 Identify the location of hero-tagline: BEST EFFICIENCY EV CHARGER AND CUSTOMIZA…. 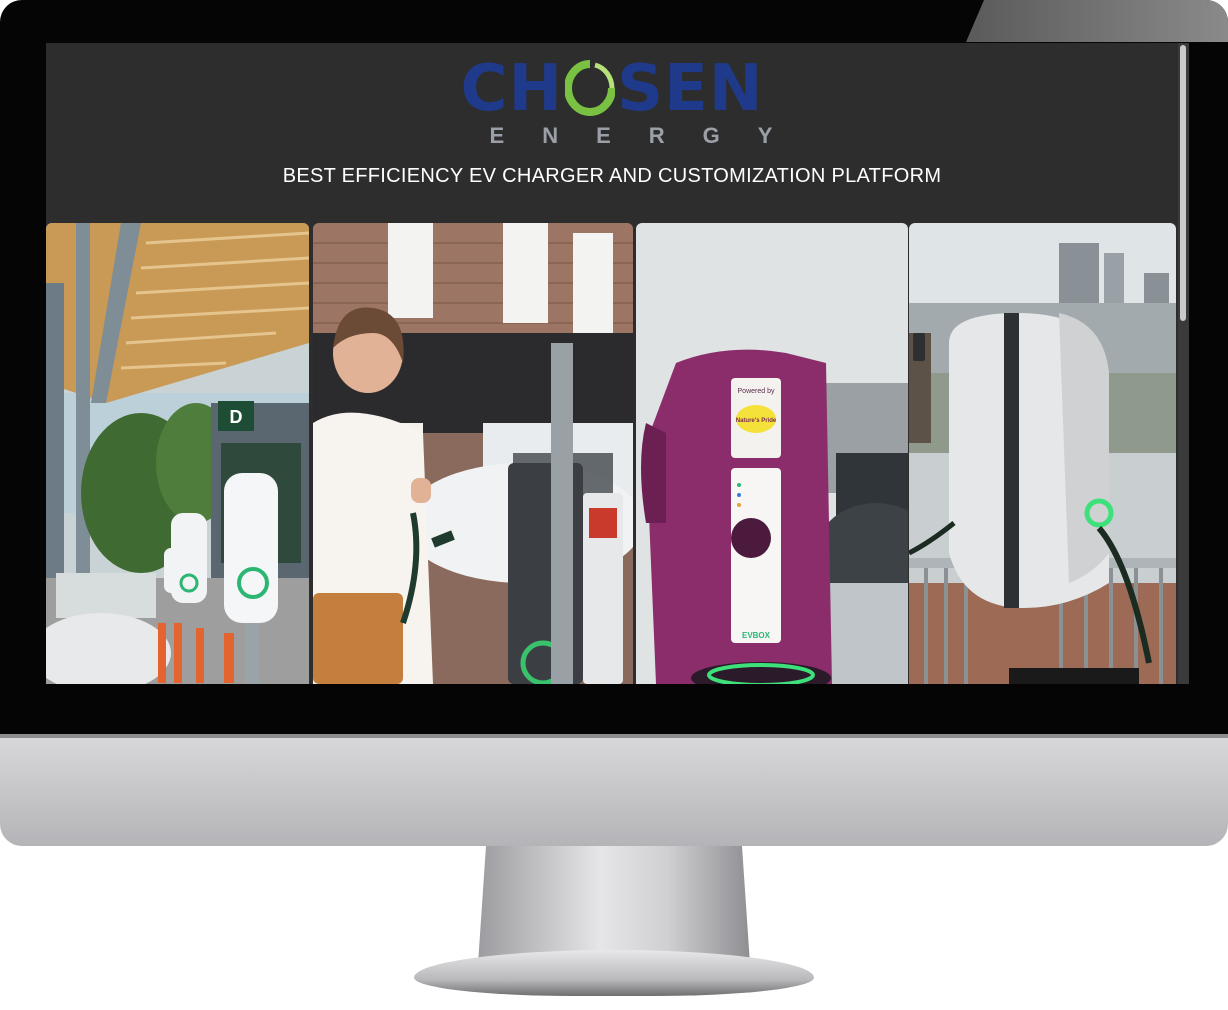
(612, 176).